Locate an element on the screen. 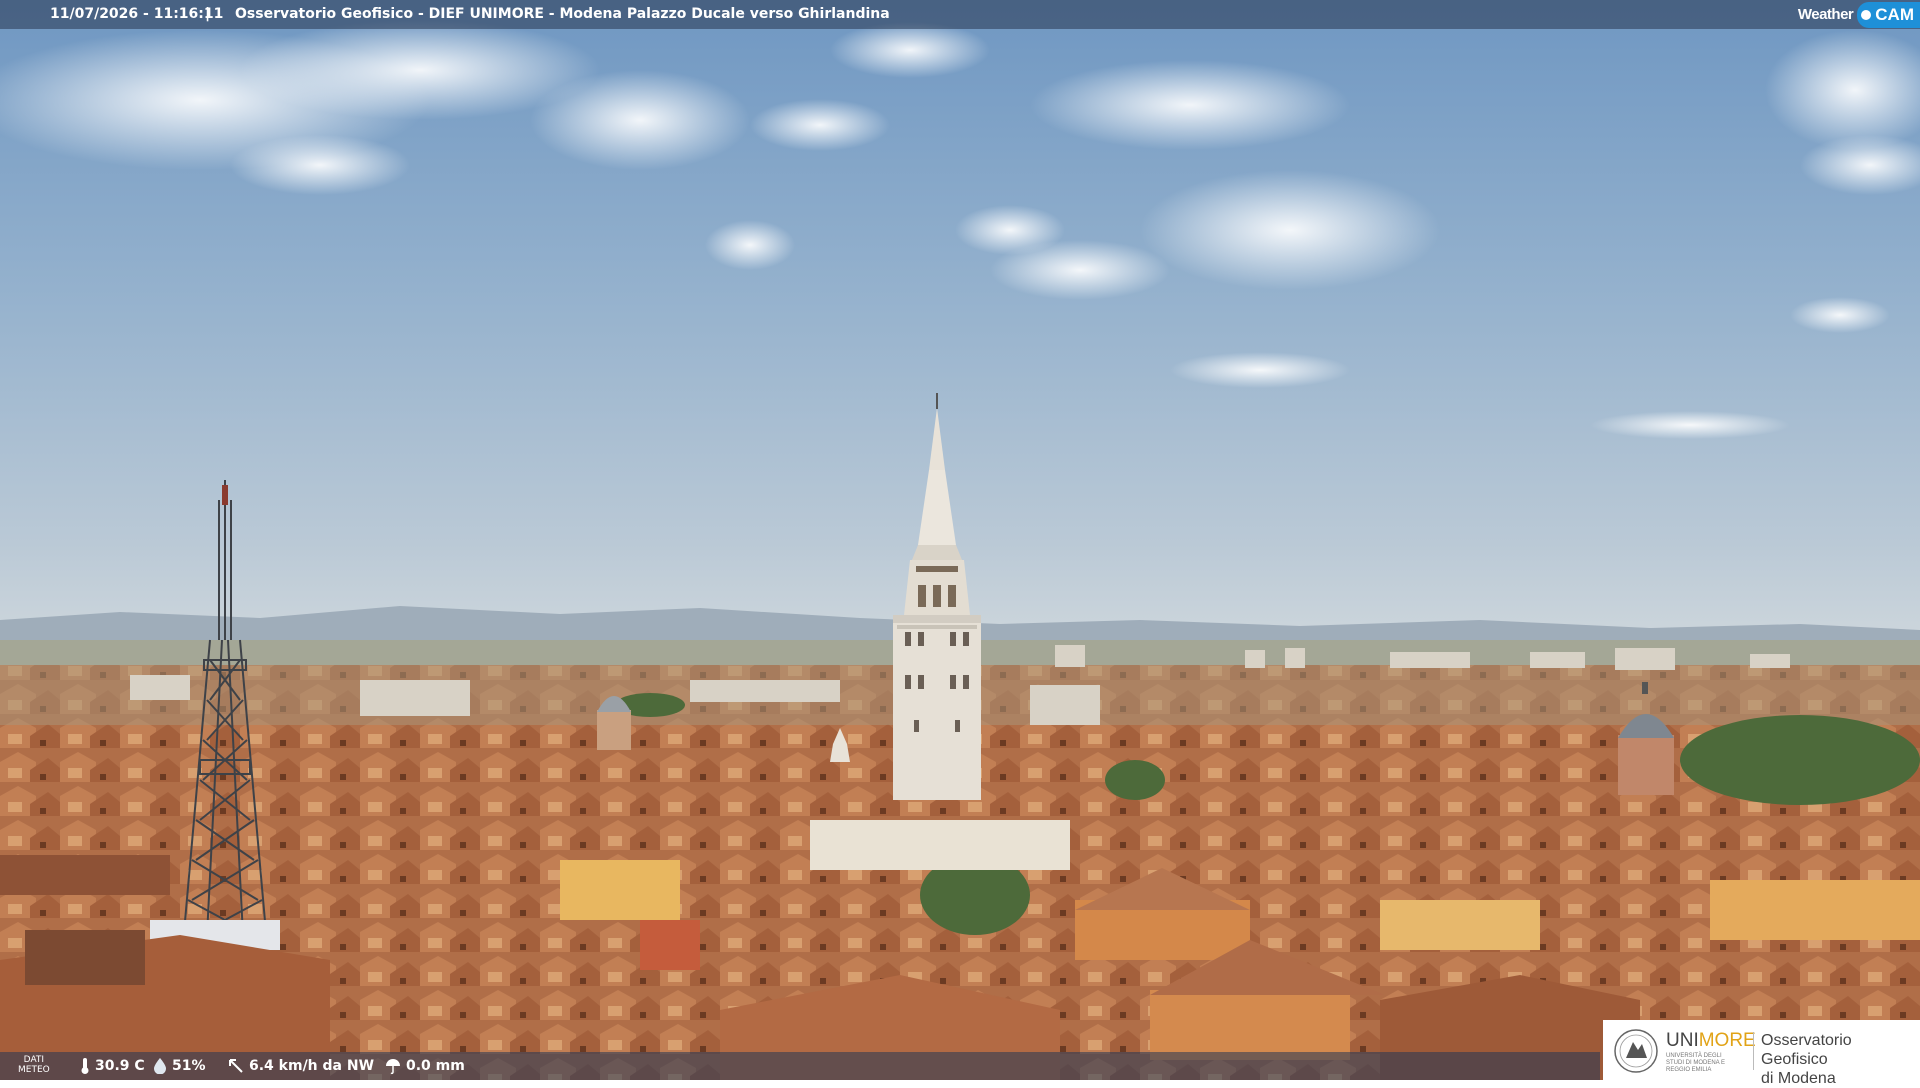 The height and width of the screenshot is (1088, 1920). wind-readout: 6.4 km/h da NW is located at coordinates (301, 1066).